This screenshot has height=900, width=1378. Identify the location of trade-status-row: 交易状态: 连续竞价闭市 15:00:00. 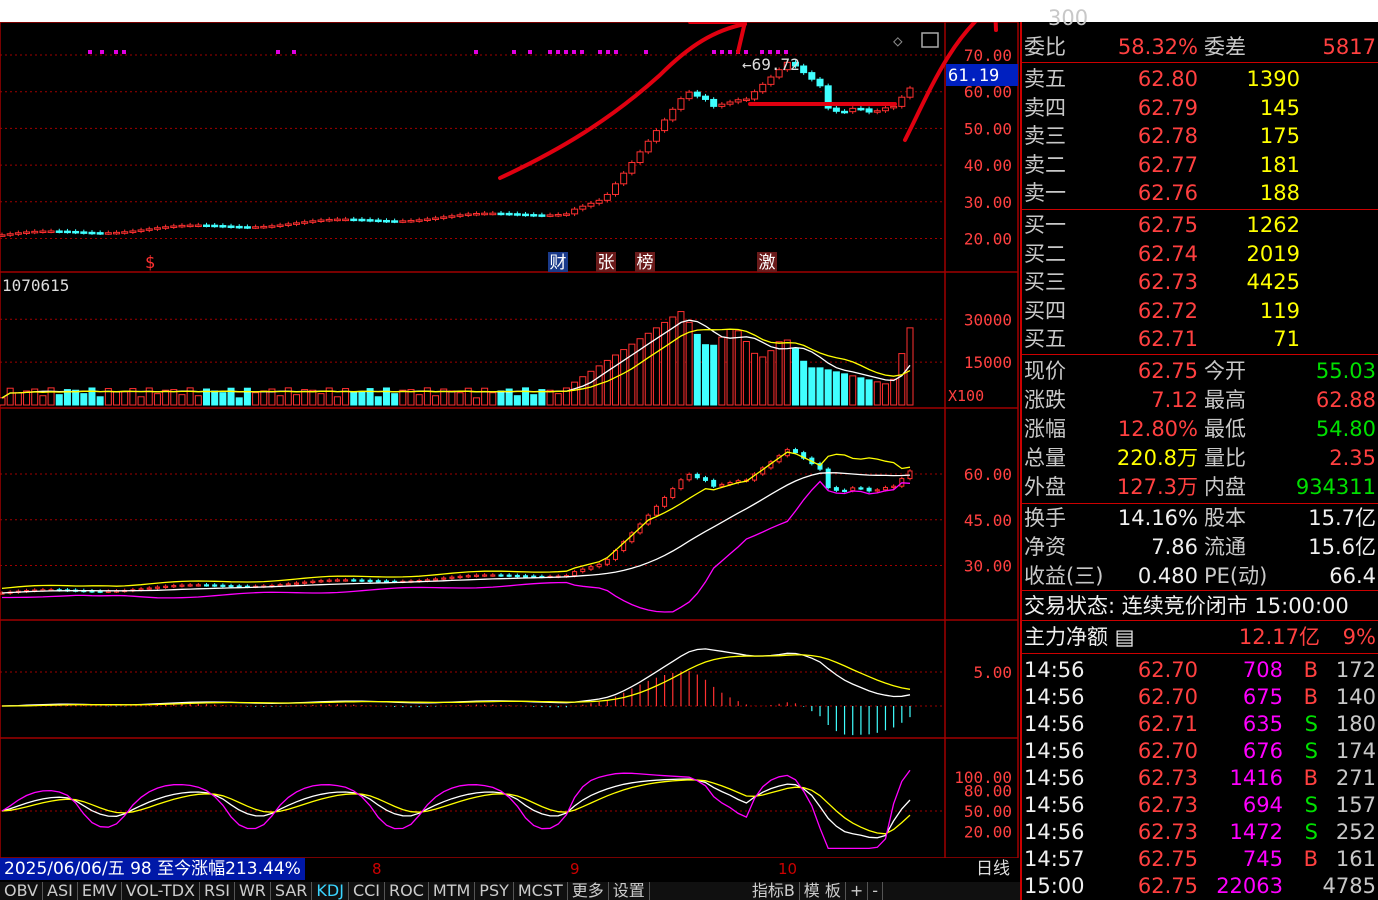
(1200, 606).